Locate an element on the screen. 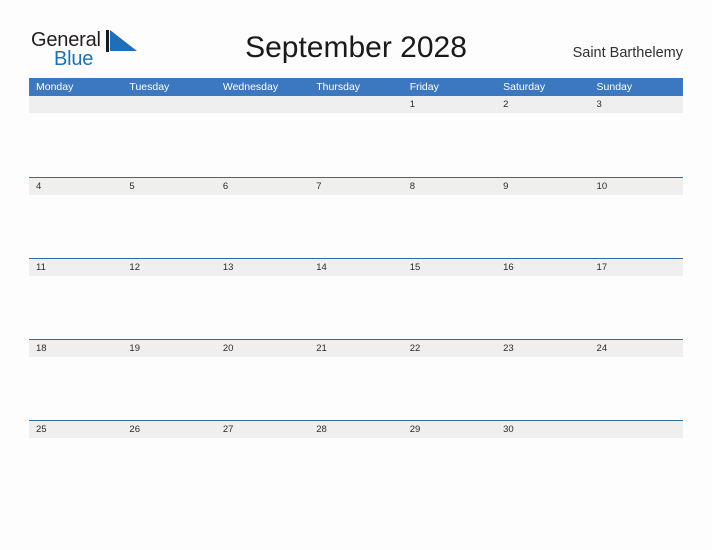 The image size is (712, 550). day-cell: 18 is located at coordinates (75, 348).